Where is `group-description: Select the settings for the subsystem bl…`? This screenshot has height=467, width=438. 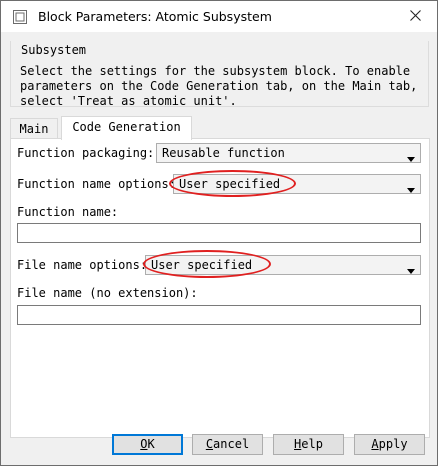 group-description: Select the settings for the subsystem bl… is located at coordinates (219, 86).